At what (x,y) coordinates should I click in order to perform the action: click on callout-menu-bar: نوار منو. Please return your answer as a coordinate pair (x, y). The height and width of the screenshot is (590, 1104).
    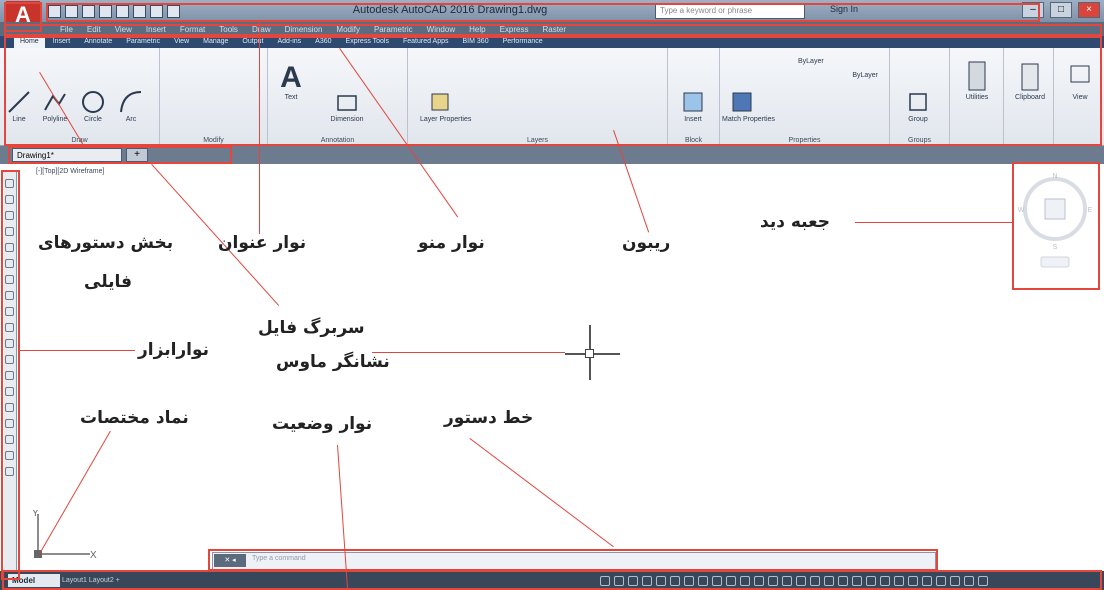
    Looking at the image, I should click on (451, 243).